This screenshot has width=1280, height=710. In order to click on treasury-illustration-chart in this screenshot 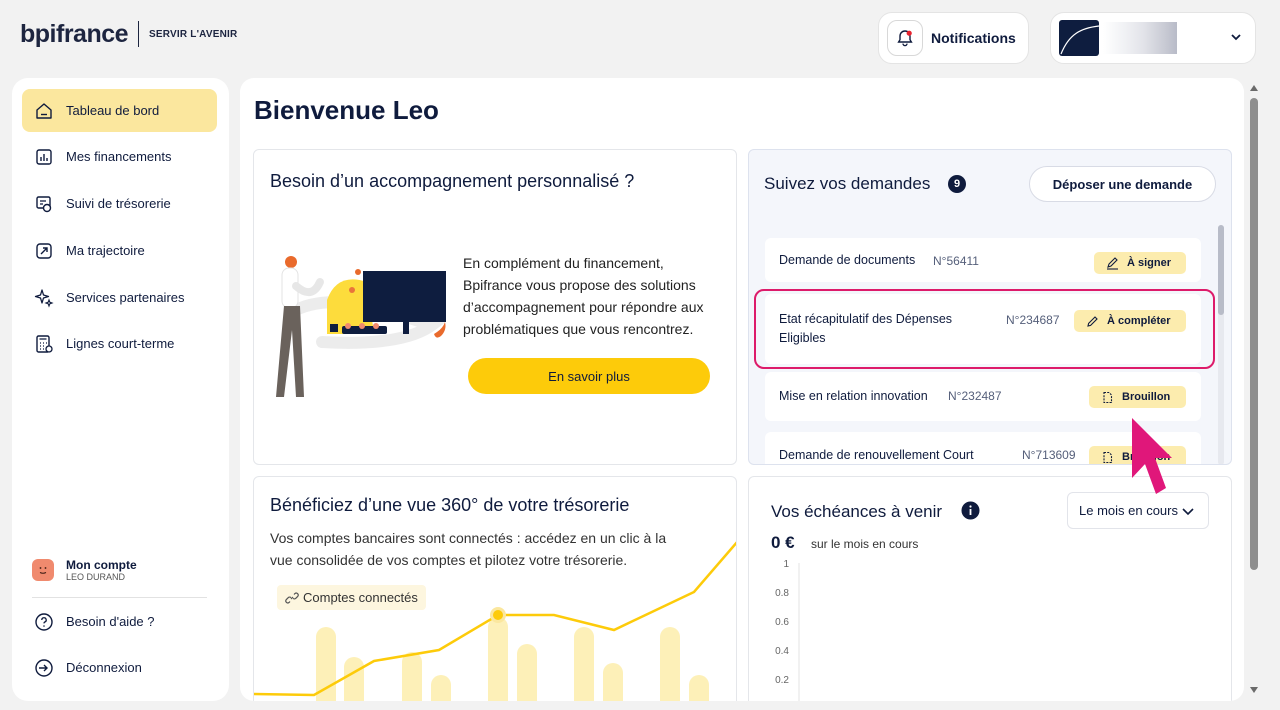, I will do `click(495, 621)`.